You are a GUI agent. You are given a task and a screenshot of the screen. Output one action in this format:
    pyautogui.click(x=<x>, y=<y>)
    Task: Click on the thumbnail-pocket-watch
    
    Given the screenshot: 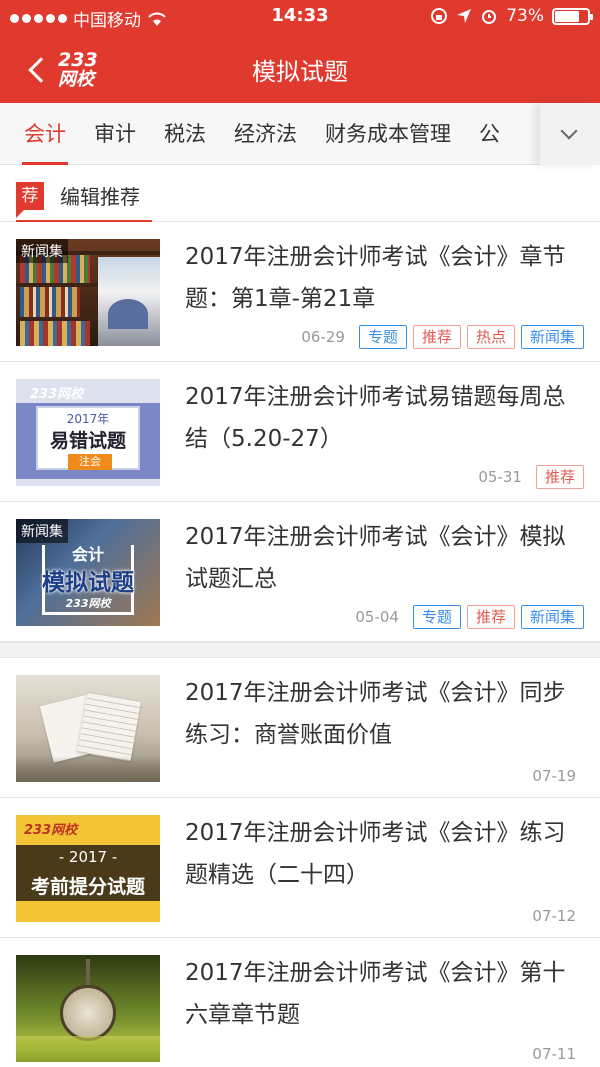 What is the action you would take?
    pyautogui.click(x=88, y=1008)
    